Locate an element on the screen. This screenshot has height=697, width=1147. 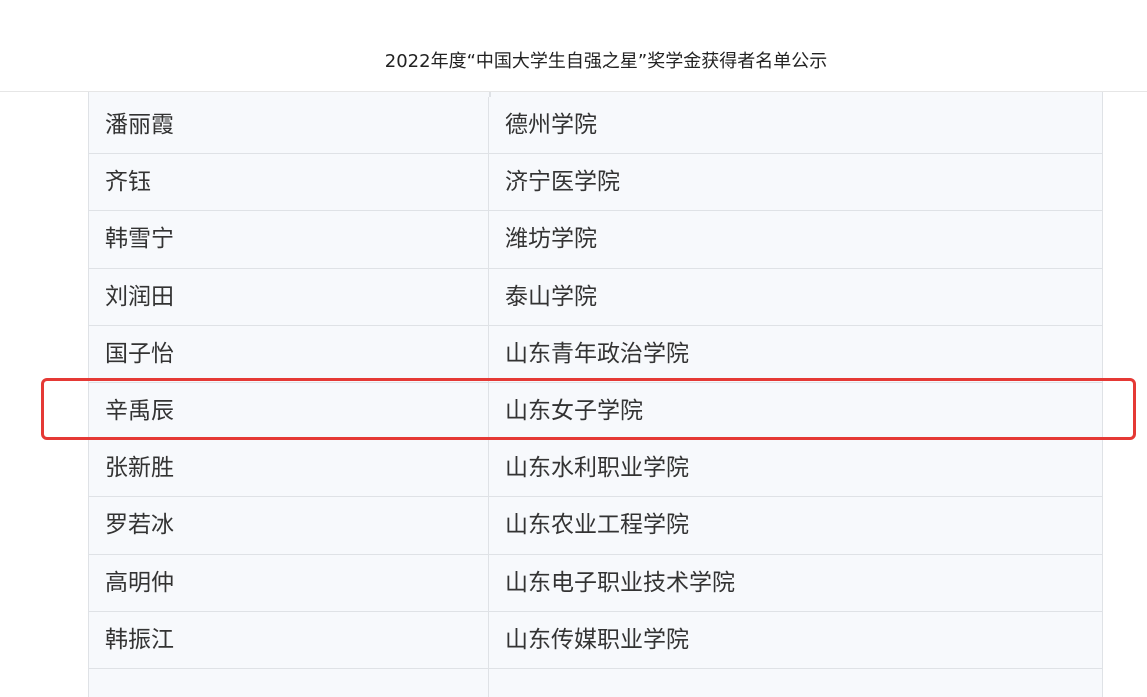
name-cell: 高明仲 is located at coordinates (288, 582).